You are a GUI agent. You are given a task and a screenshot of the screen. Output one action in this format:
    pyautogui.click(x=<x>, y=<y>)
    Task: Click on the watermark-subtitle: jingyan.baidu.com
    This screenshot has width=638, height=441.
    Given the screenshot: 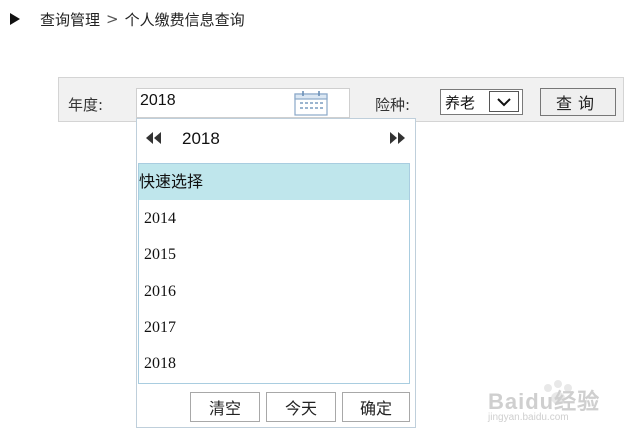 What is the action you would take?
    pyautogui.click(x=528, y=417)
    